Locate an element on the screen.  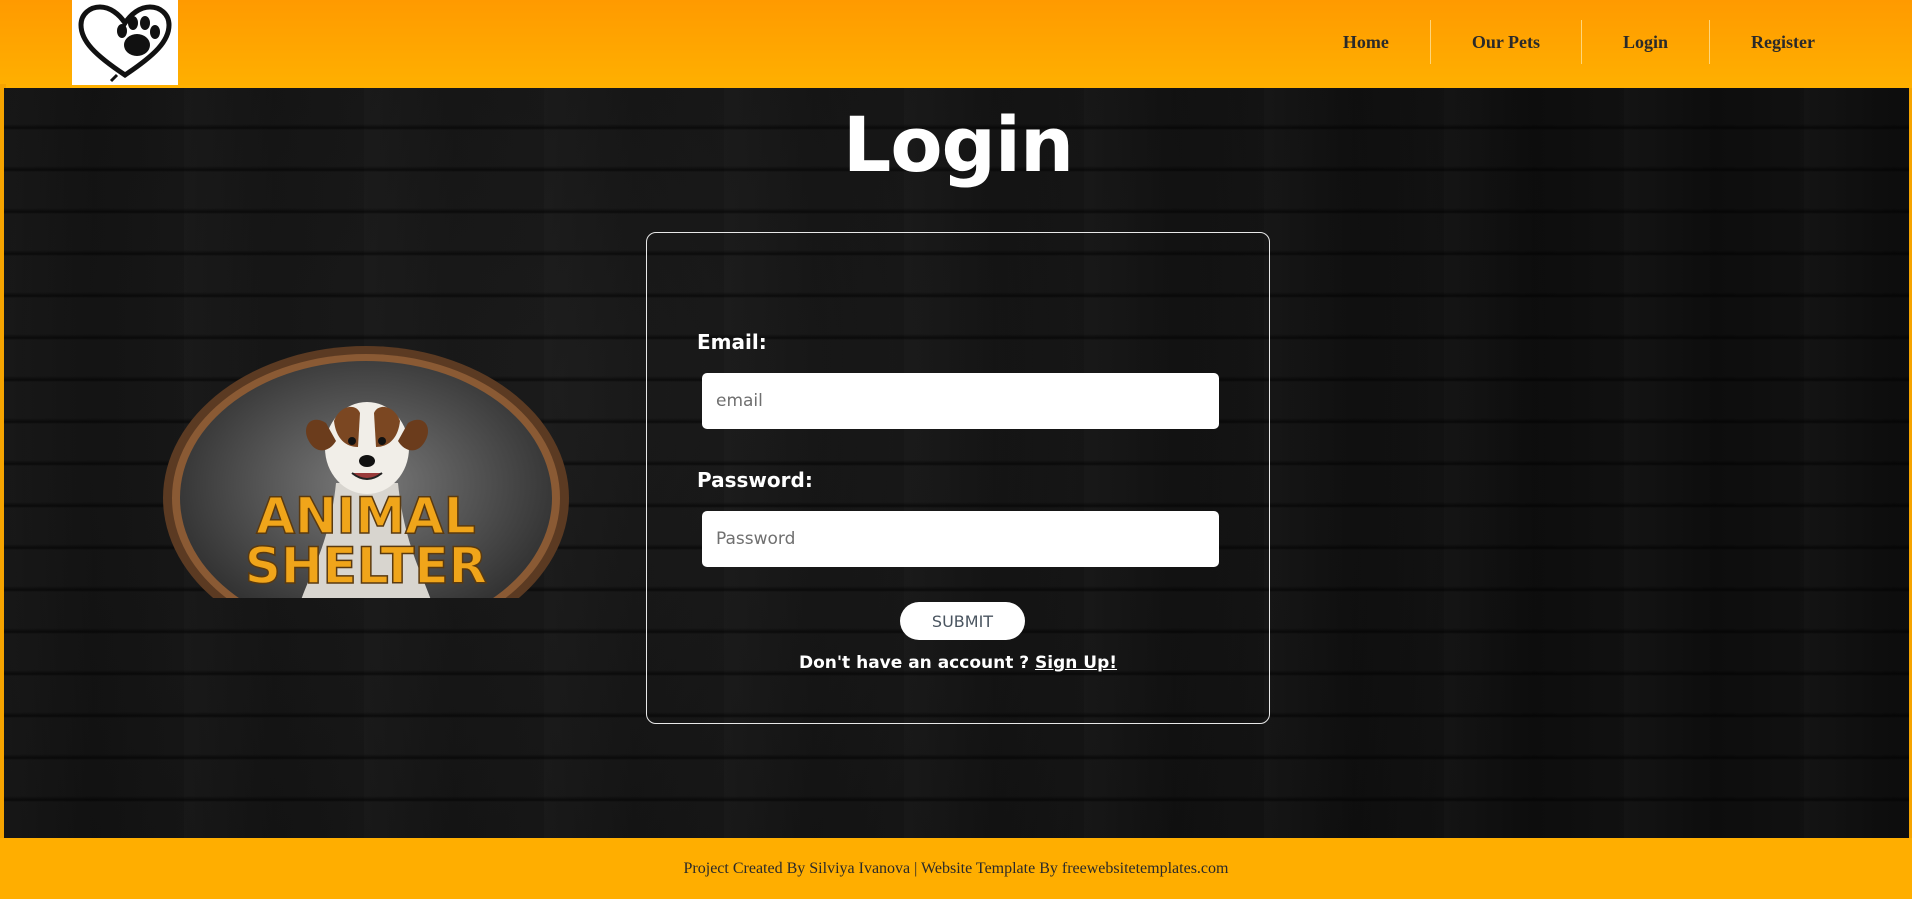
badge-line-2: SHELTER is located at coordinates (366, 566).